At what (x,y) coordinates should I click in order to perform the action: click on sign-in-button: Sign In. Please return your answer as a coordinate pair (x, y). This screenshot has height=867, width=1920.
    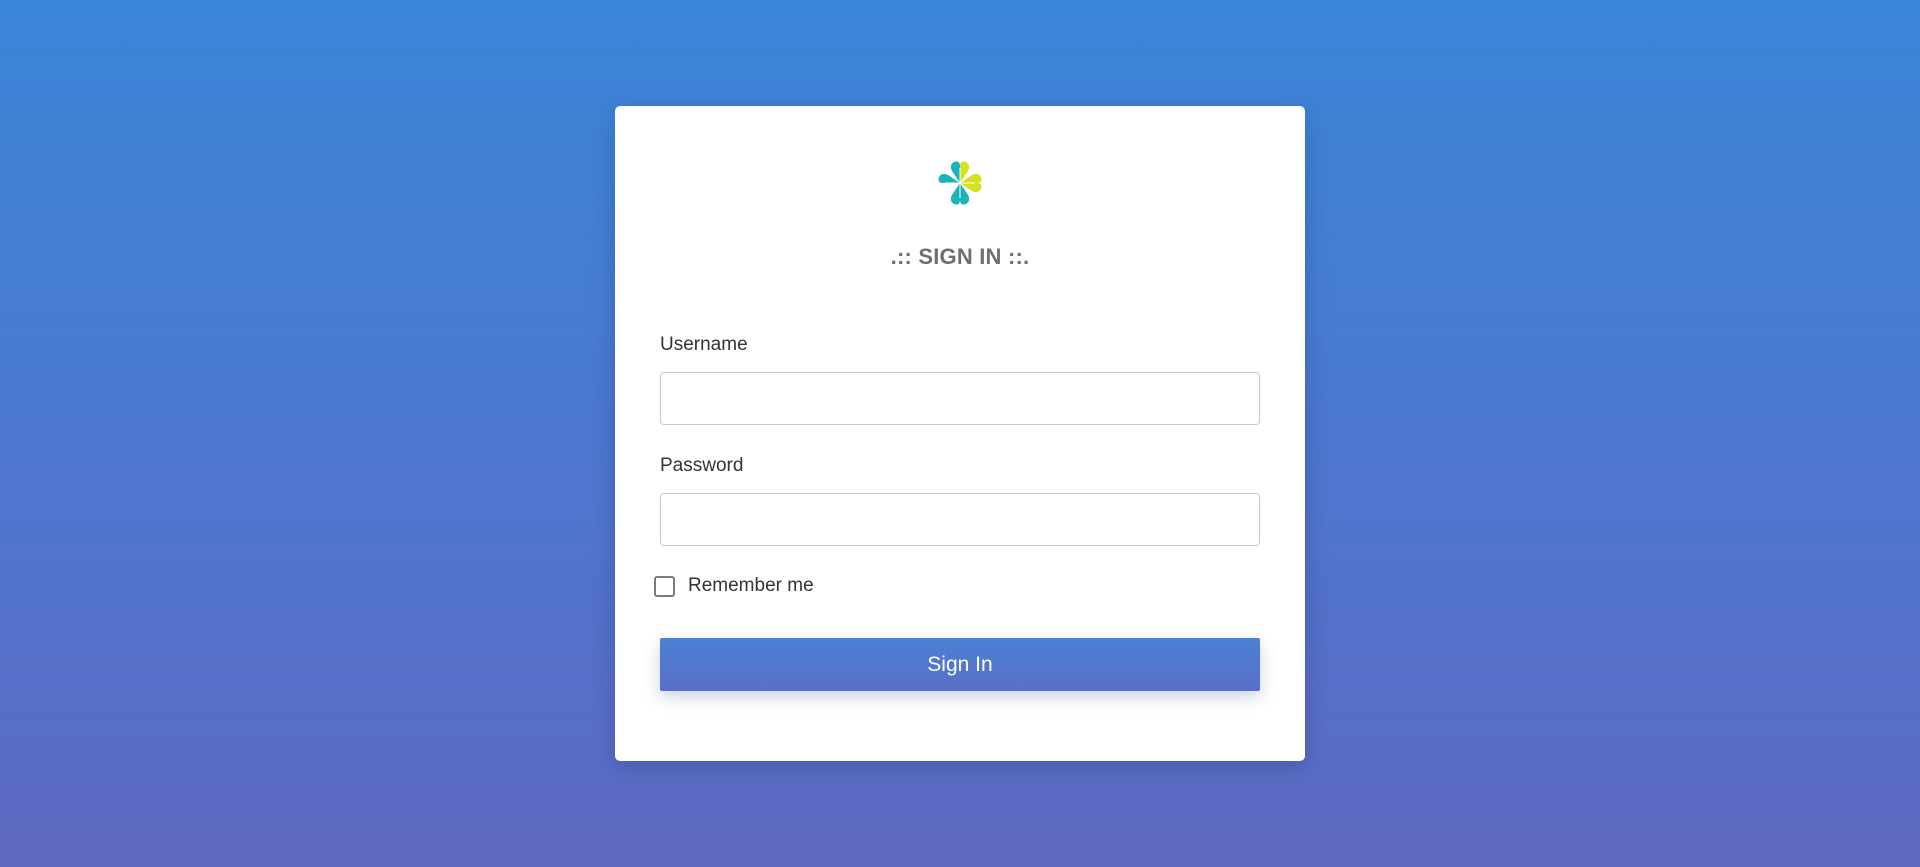
    Looking at the image, I should click on (960, 664).